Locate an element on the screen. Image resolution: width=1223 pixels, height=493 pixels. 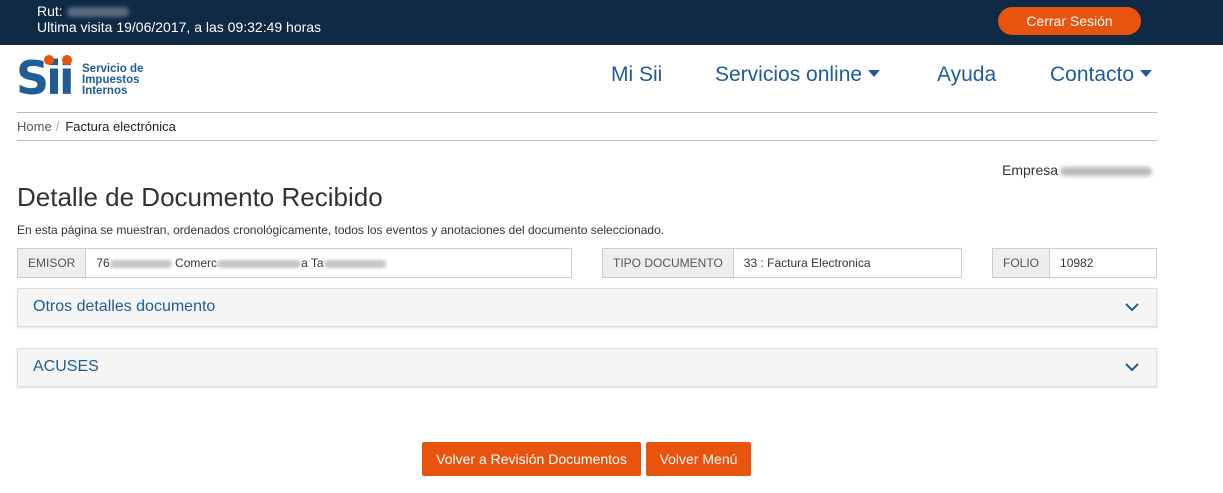
nav-contacto: Contacto is located at coordinates (1101, 75).